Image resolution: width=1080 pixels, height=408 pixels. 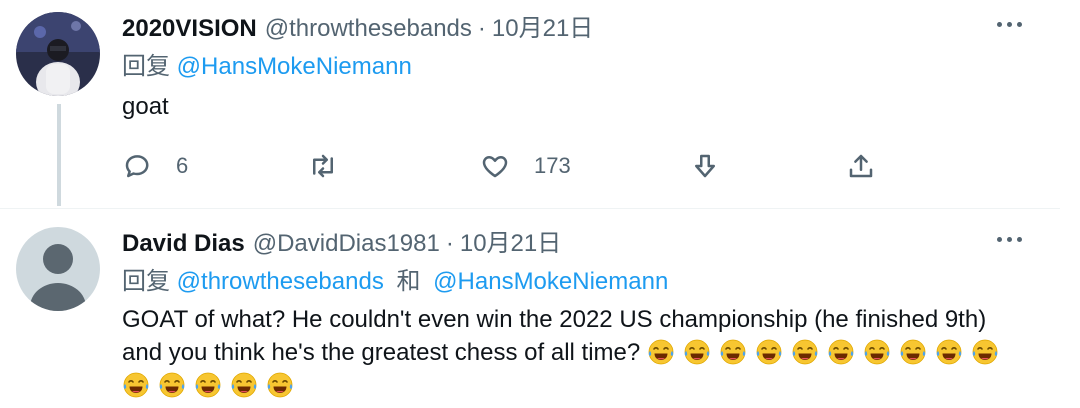 I want to click on author-handle: @throwthesebands, so click(x=368, y=29).